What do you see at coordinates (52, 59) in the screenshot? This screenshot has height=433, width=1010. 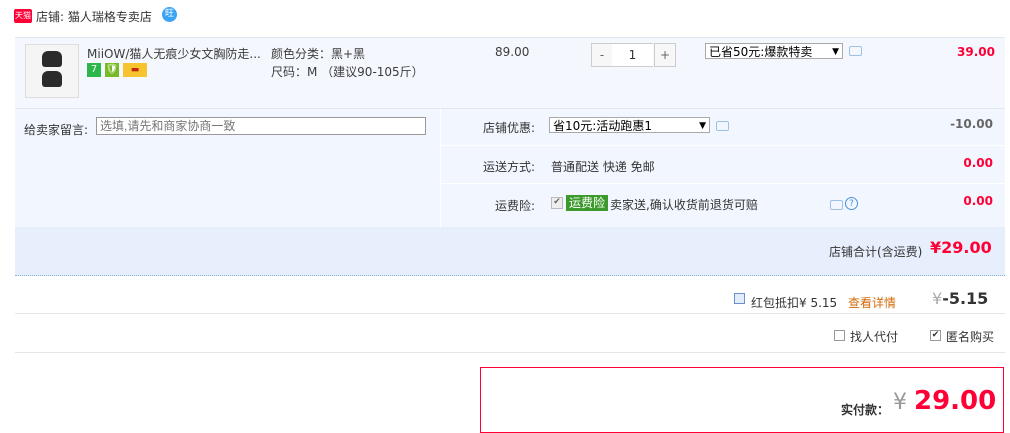 I see `product-image-top` at bounding box center [52, 59].